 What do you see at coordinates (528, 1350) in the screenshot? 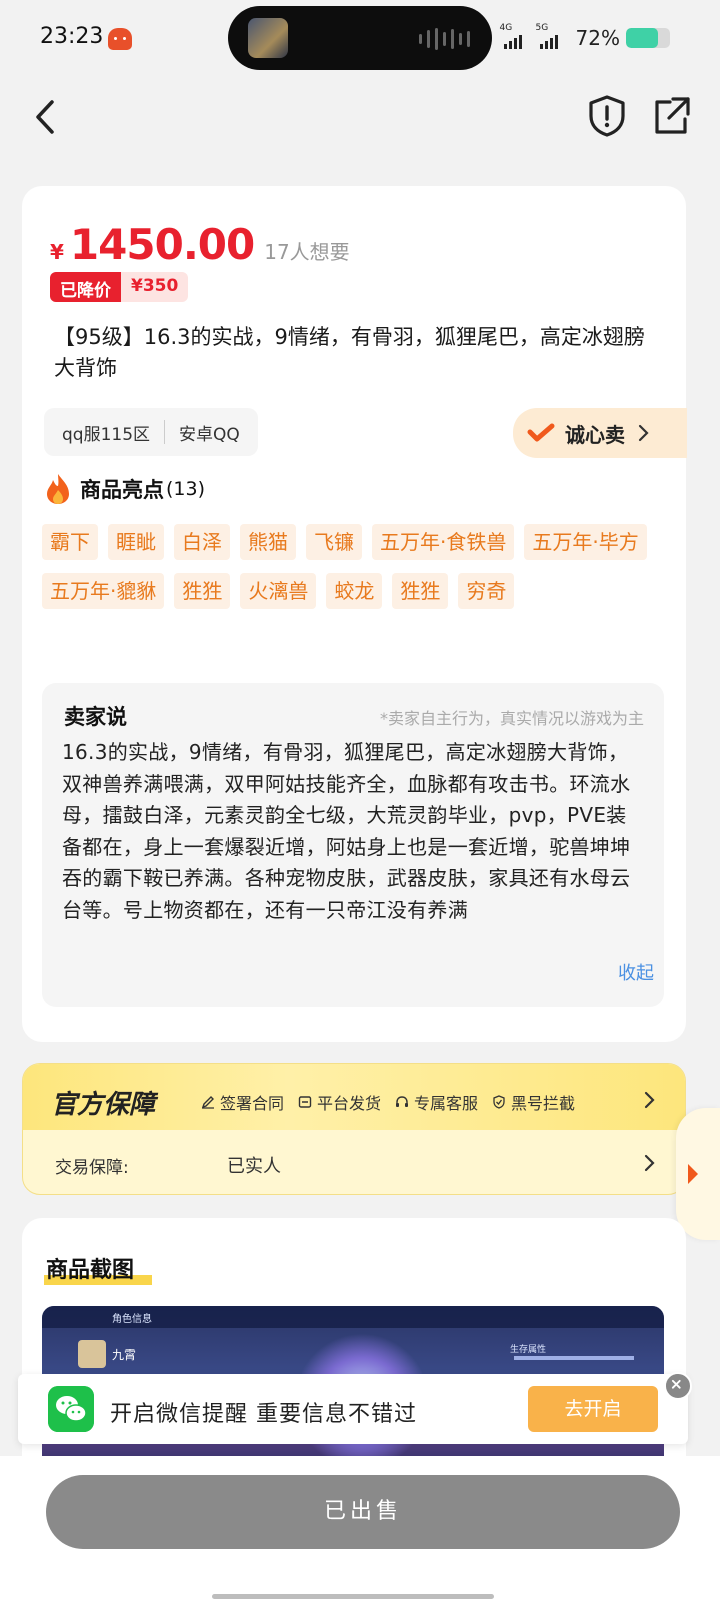
I see `screenshot-stat-label: 生存属性` at bounding box center [528, 1350].